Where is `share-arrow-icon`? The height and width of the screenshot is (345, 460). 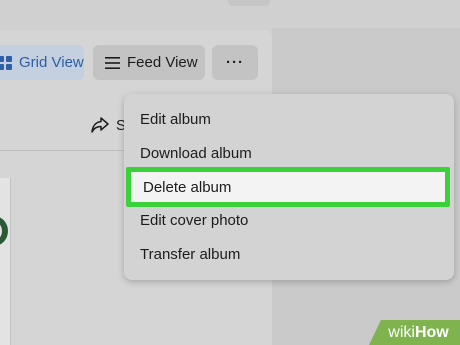 share-arrow-icon is located at coordinates (100, 125).